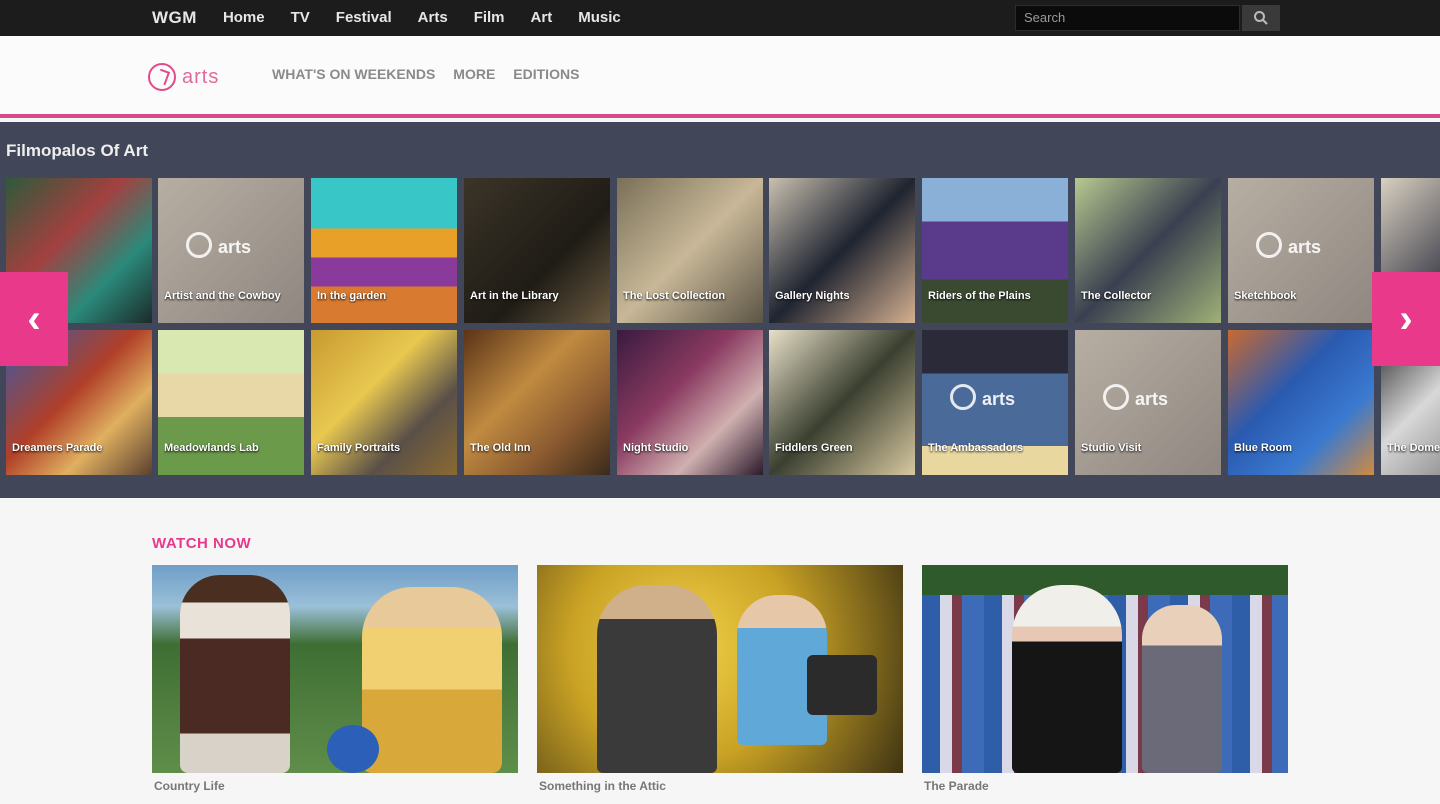 The height and width of the screenshot is (804, 1440). Describe the element at coordinates (1265, 296) in the screenshot. I see `carousel-tile-caption: Sketchbook` at that location.